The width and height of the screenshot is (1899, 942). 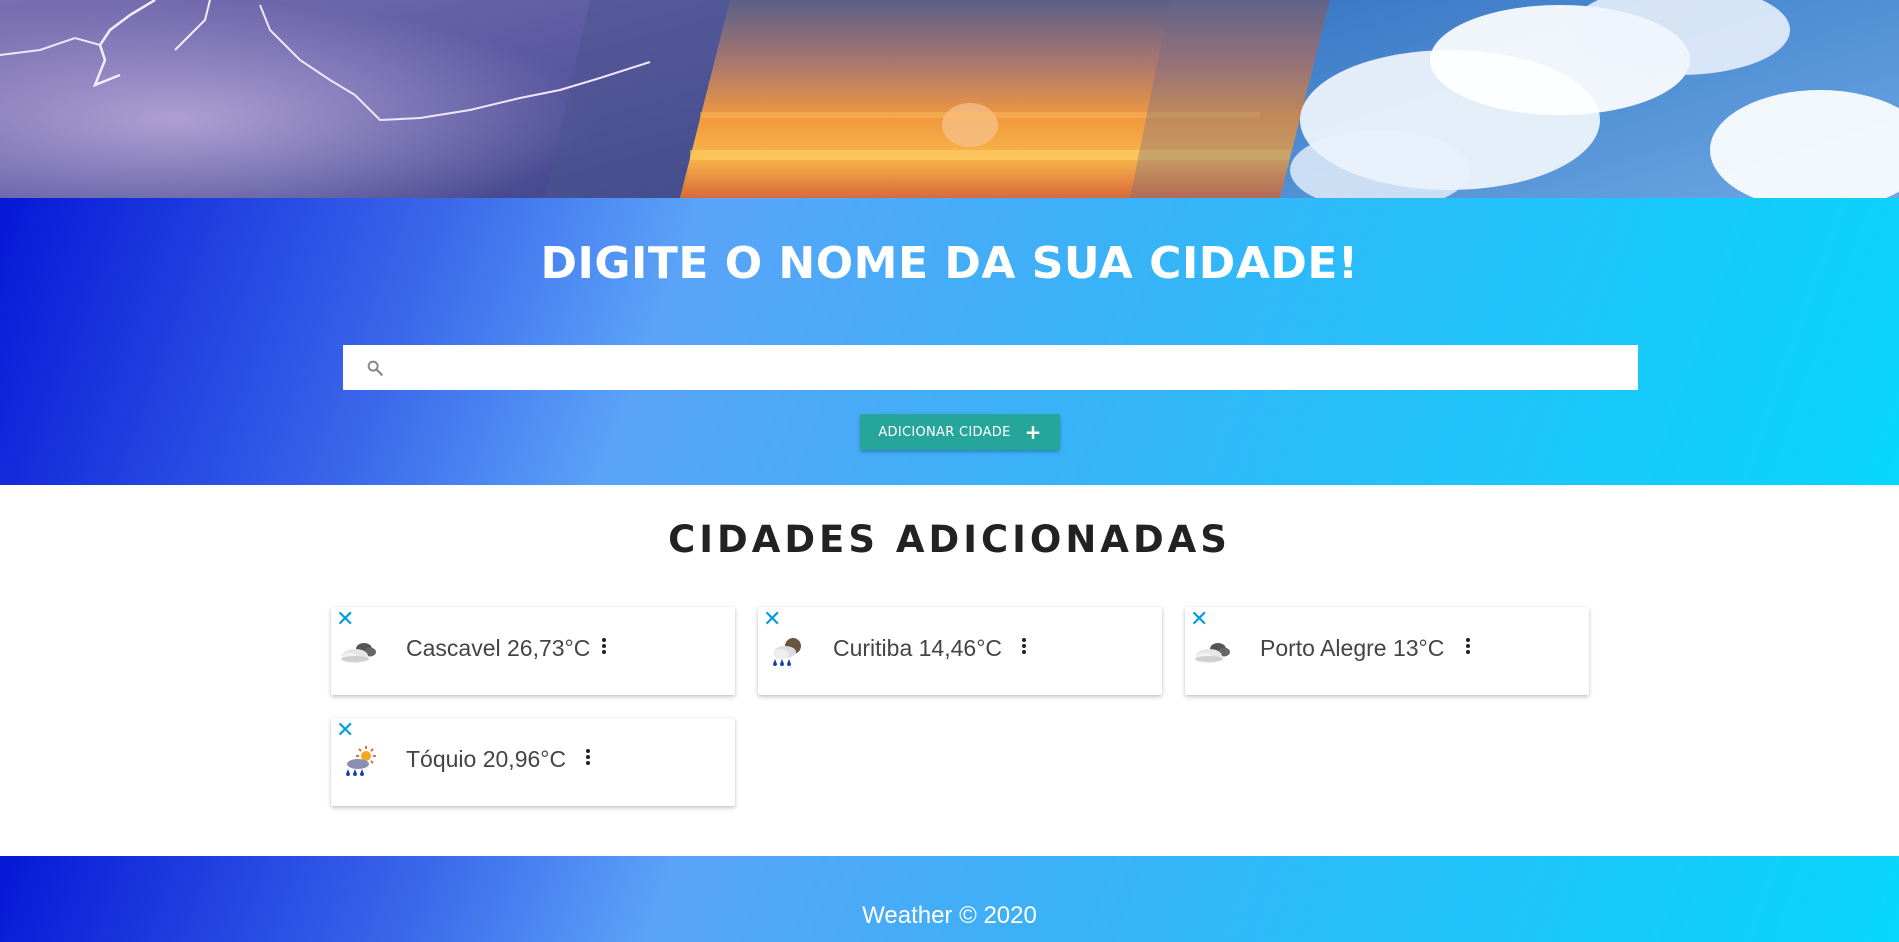 I want to click on footer: Weather © 2020, so click(x=949, y=899).